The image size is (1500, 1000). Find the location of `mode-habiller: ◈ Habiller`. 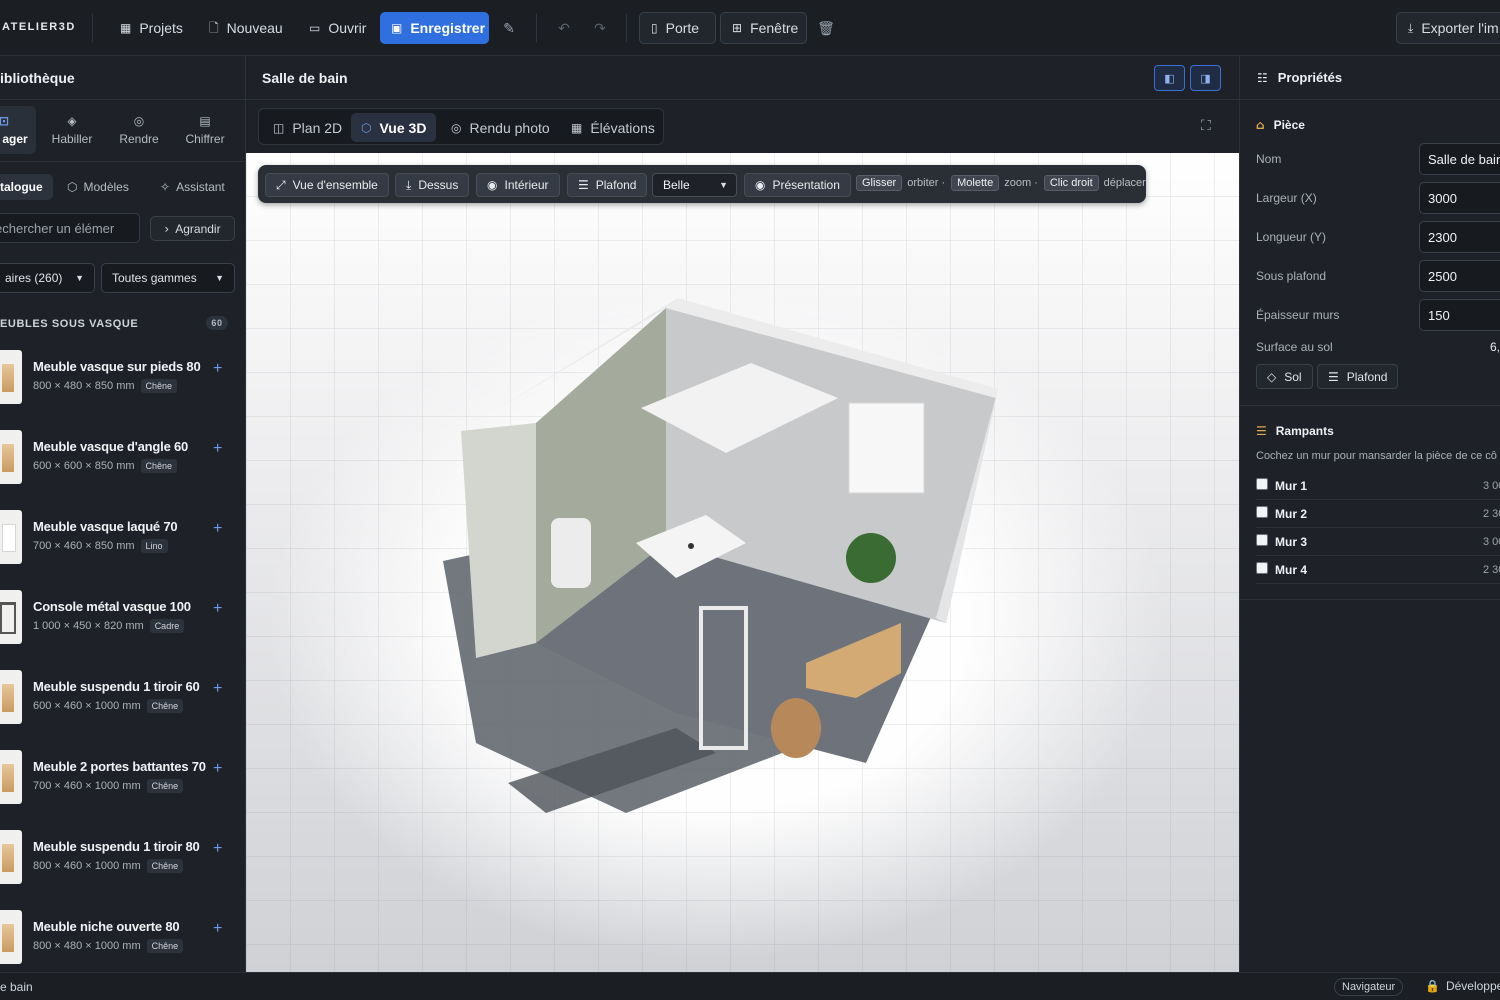

mode-habiller: ◈ Habiller is located at coordinates (72, 130).